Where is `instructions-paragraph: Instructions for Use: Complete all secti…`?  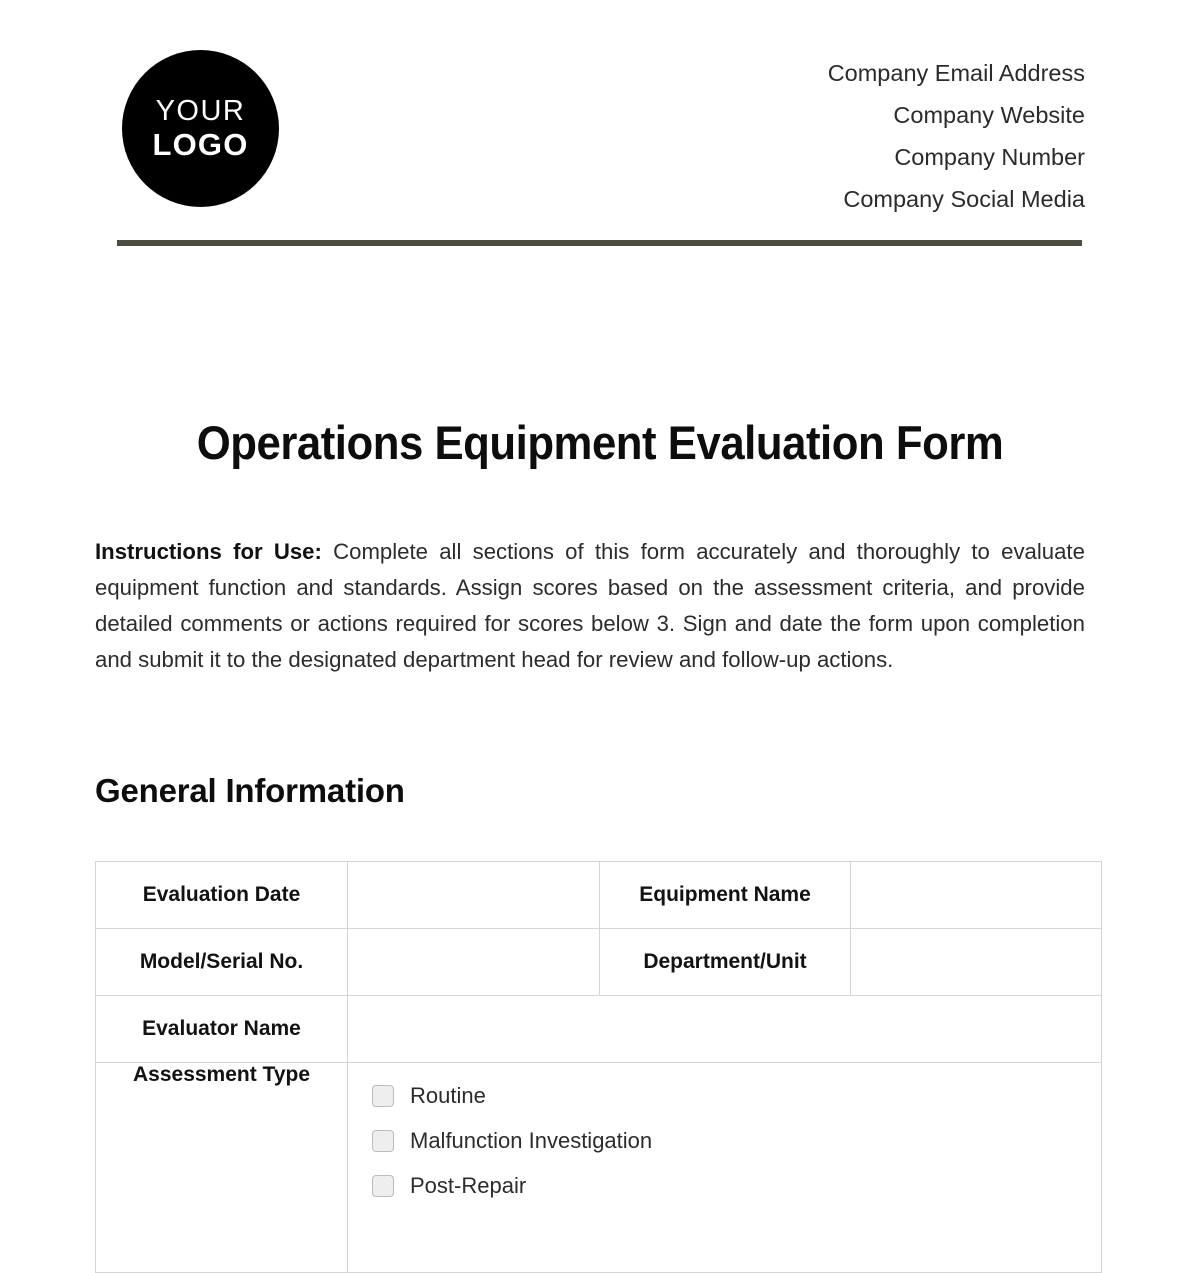
instructions-paragraph: Instructions for Use: Complete all secti… is located at coordinates (590, 606).